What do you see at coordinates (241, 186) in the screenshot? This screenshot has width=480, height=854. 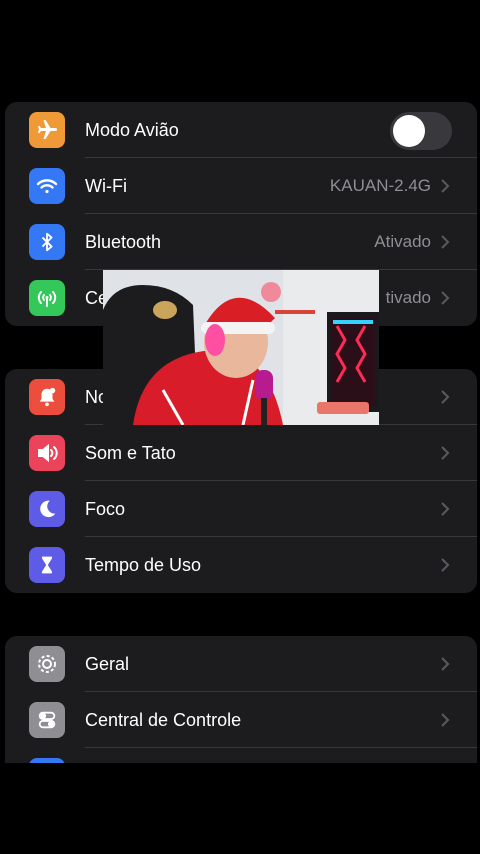 I see `row-wifi: Wi-Fi KAUAN-2.4G` at bounding box center [241, 186].